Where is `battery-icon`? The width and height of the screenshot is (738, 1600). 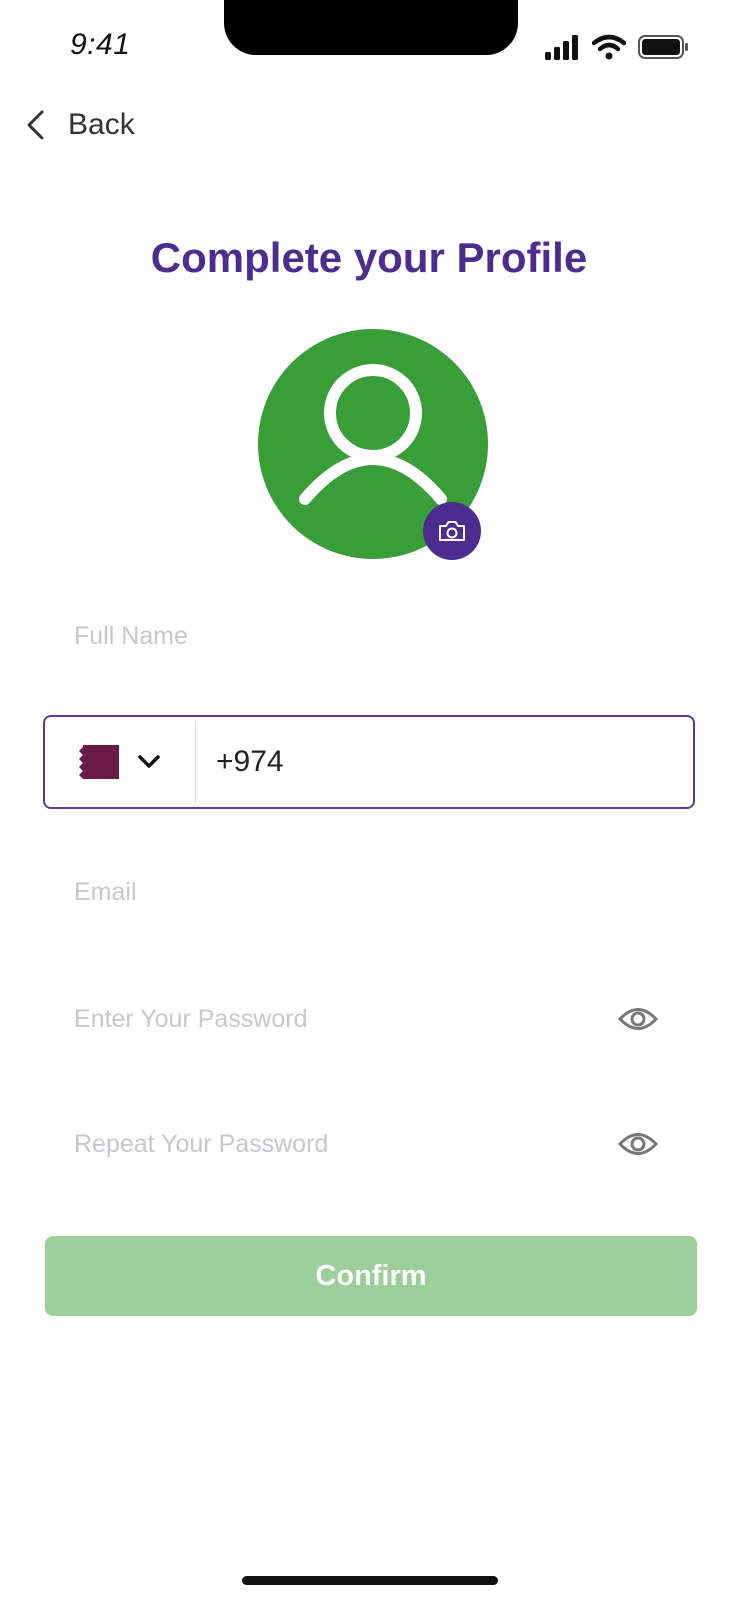
battery-icon is located at coordinates (663, 47).